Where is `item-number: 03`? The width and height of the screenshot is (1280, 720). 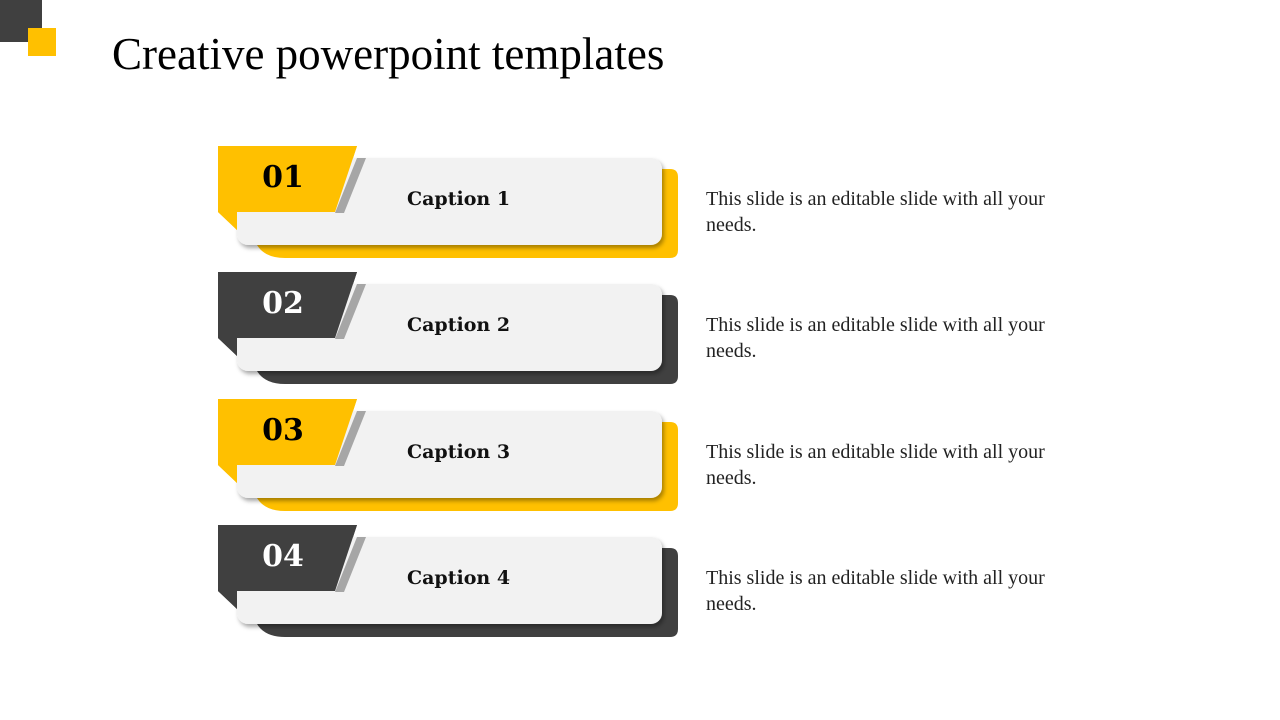 item-number: 03 is located at coordinates (283, 430).